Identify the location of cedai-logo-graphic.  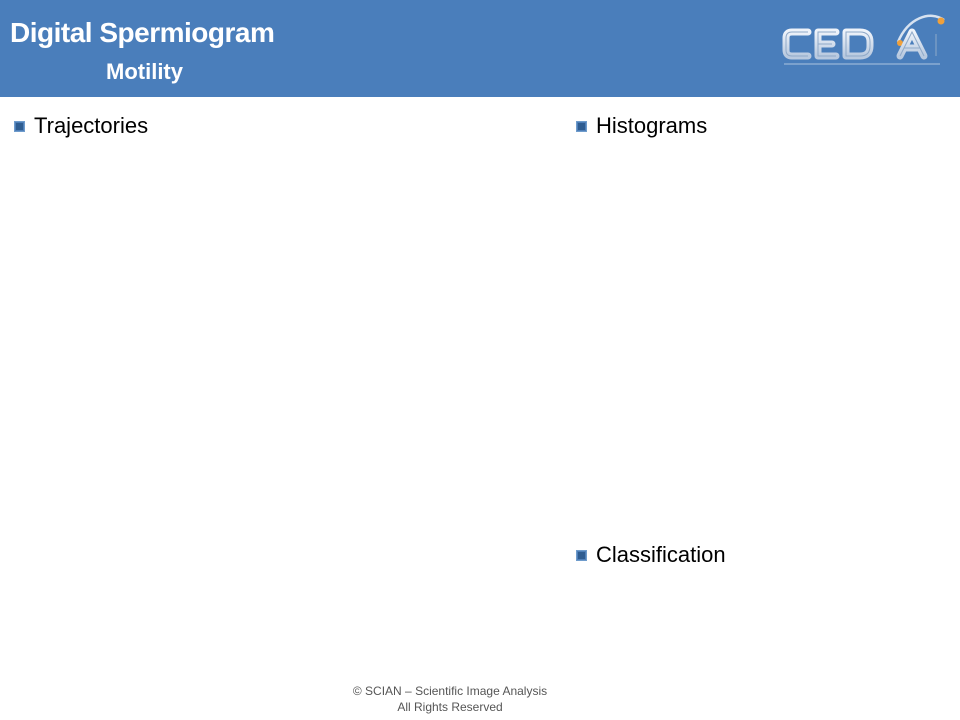
(863, 39).